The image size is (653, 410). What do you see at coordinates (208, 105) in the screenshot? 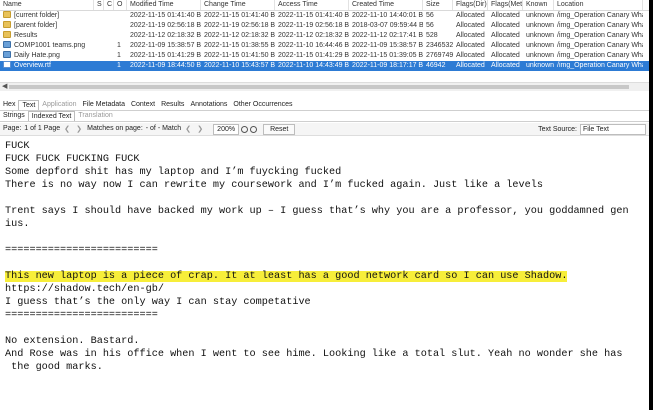
I see `tab-annotations: Annotations` at bounding box center [208, 105].